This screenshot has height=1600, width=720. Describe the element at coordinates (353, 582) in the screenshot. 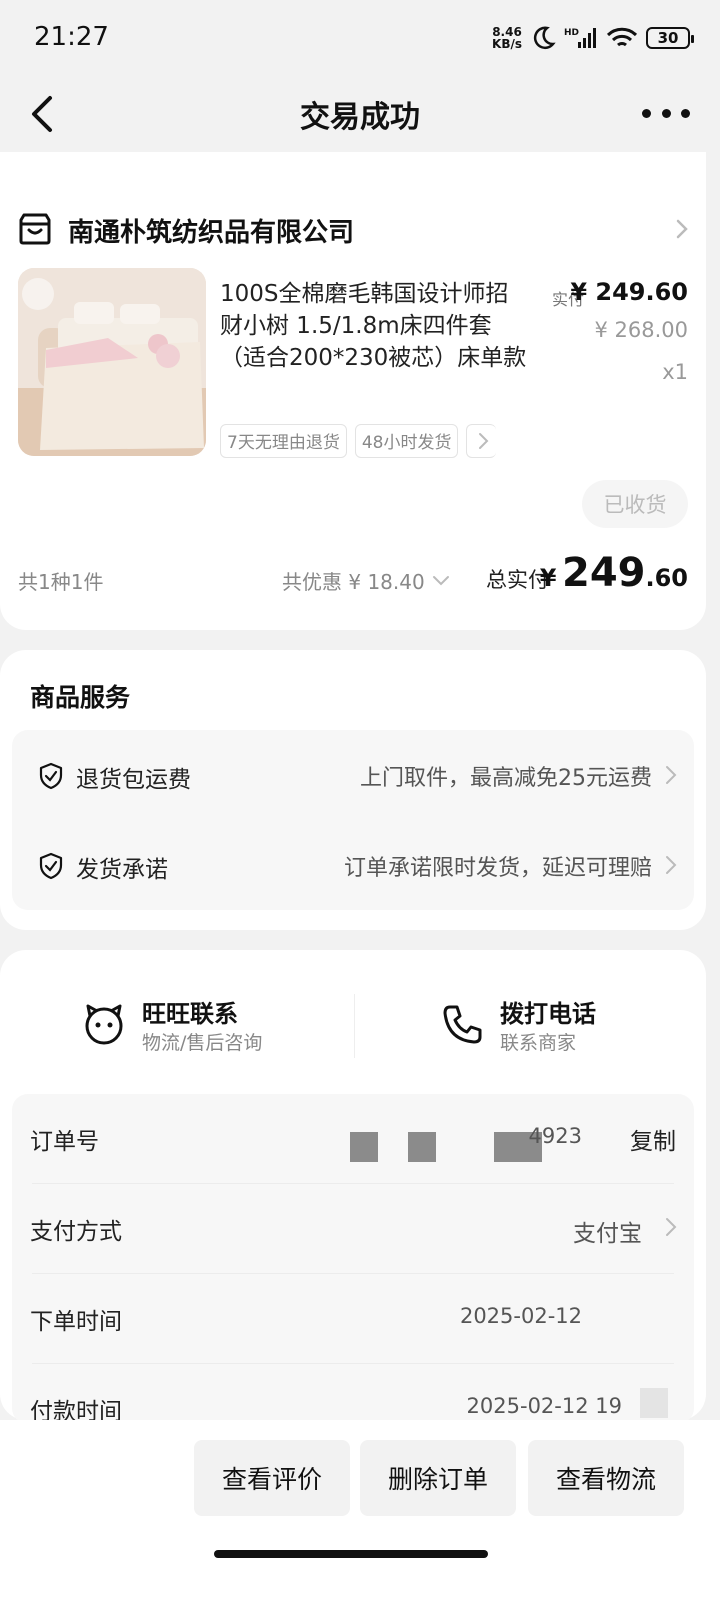

I see `discount-text: 共优惠 ¥ 18.40` at that location.